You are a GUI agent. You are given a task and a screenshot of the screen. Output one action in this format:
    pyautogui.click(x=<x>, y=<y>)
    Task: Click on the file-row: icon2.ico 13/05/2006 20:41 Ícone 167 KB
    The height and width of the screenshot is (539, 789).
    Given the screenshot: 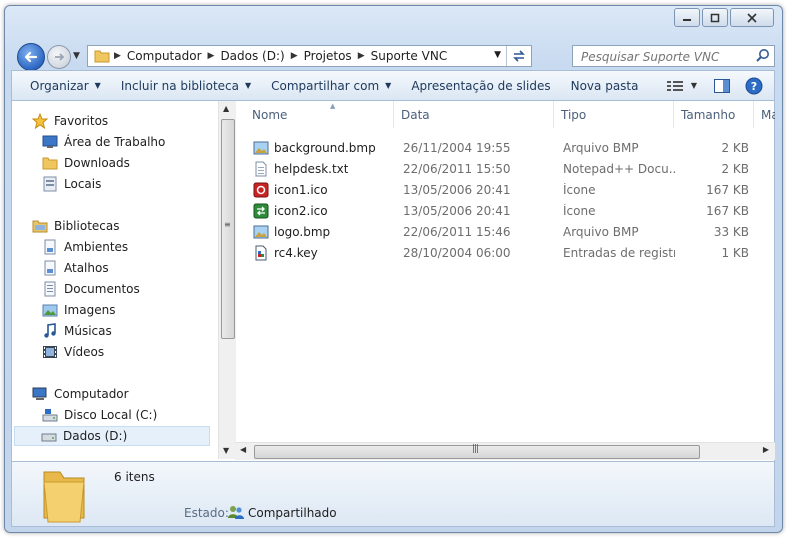 What is the action you would take?
    pyautogui.click(x=513, y=211)
    